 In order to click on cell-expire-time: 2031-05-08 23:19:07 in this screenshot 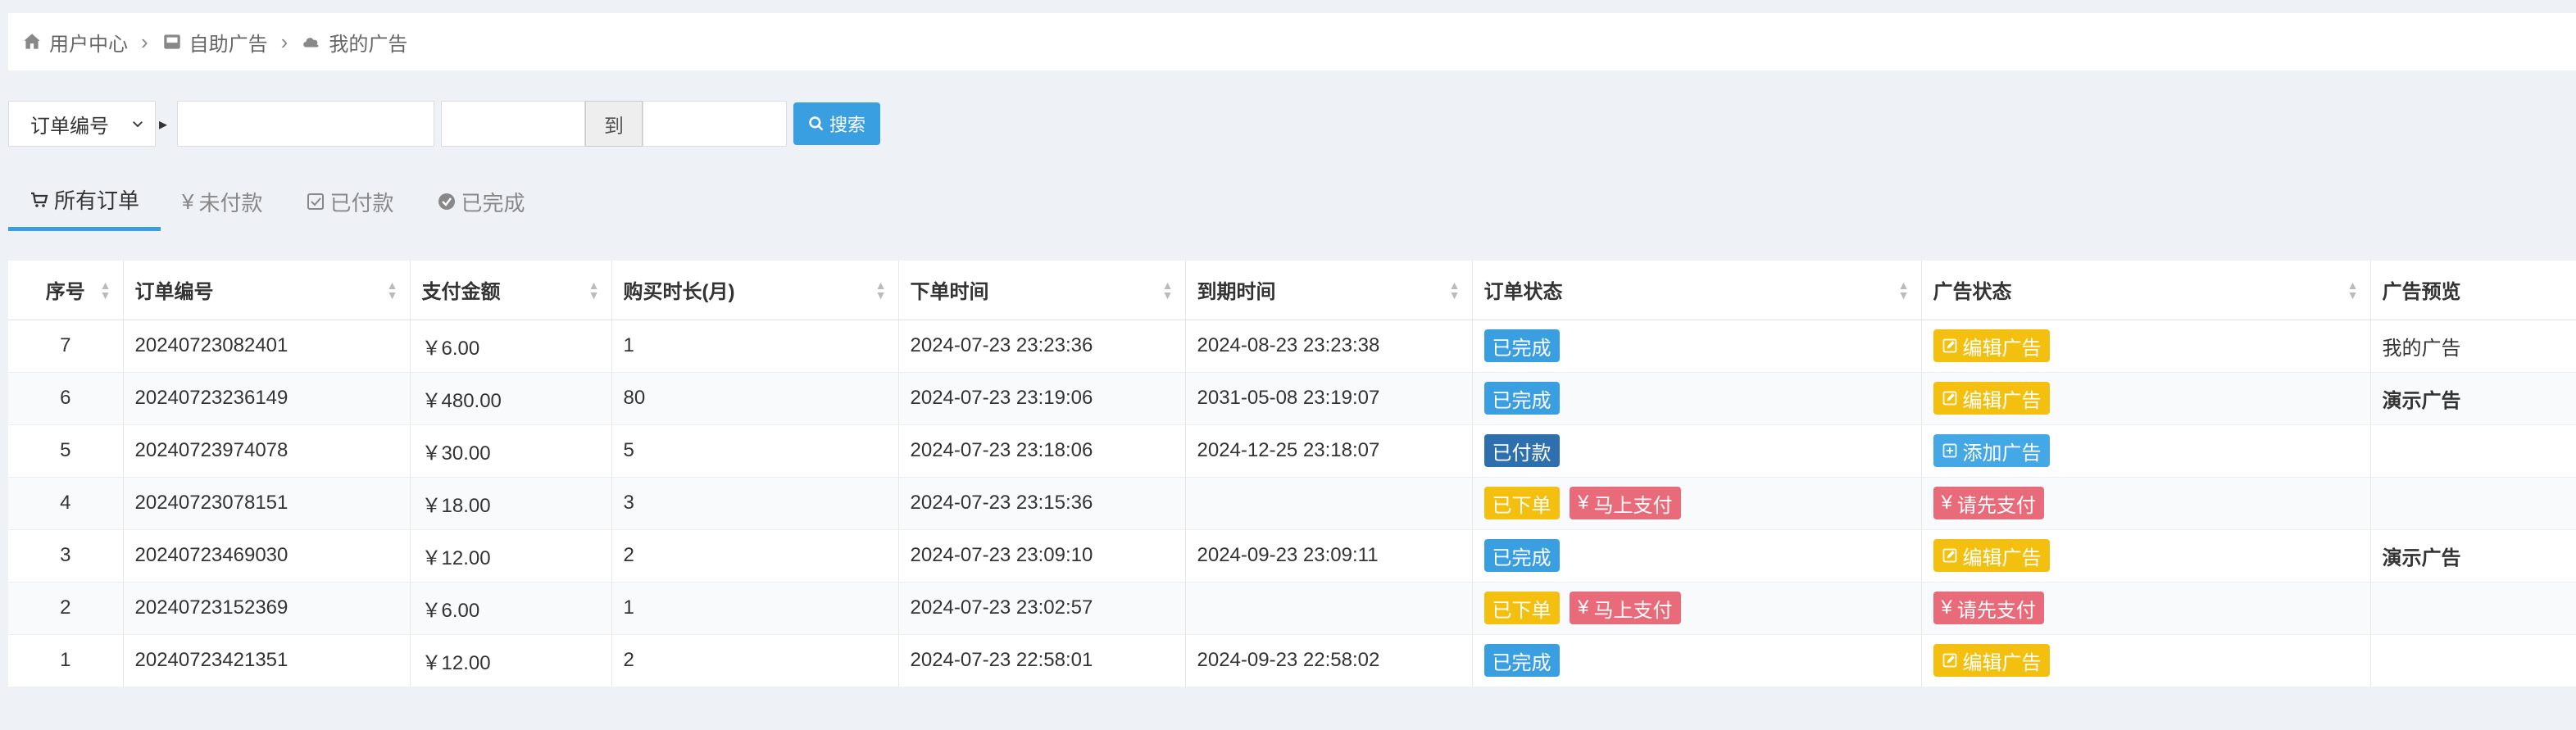, I will do `click(1329, 399)`.